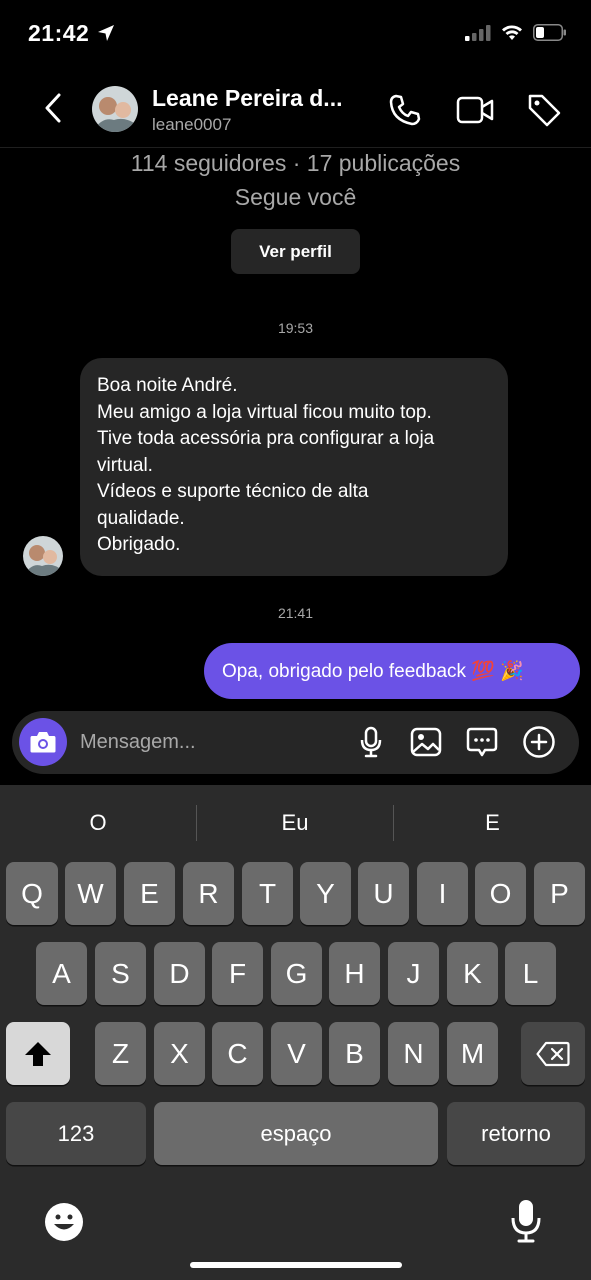 This screenshot has height=1280, width=591. Describe the element at coordinates (296, 1133) in the screenshot. I see `space-key: espaço` at that location.